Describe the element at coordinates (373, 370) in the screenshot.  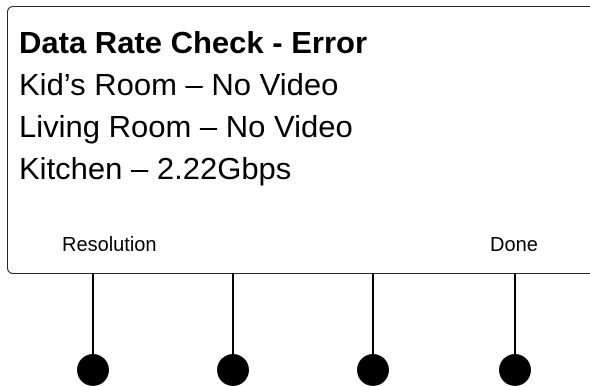
I see `button-3-dot` at that location.